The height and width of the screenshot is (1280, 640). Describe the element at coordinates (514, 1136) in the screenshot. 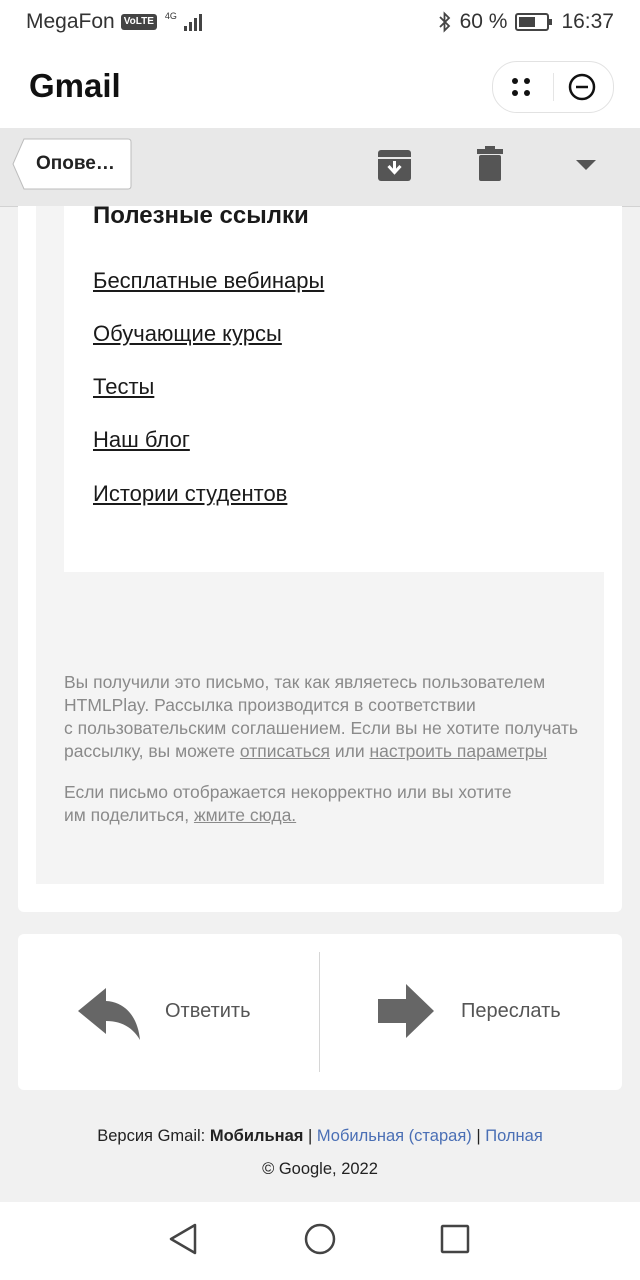

I see `version-full-link: Полная` at that location.